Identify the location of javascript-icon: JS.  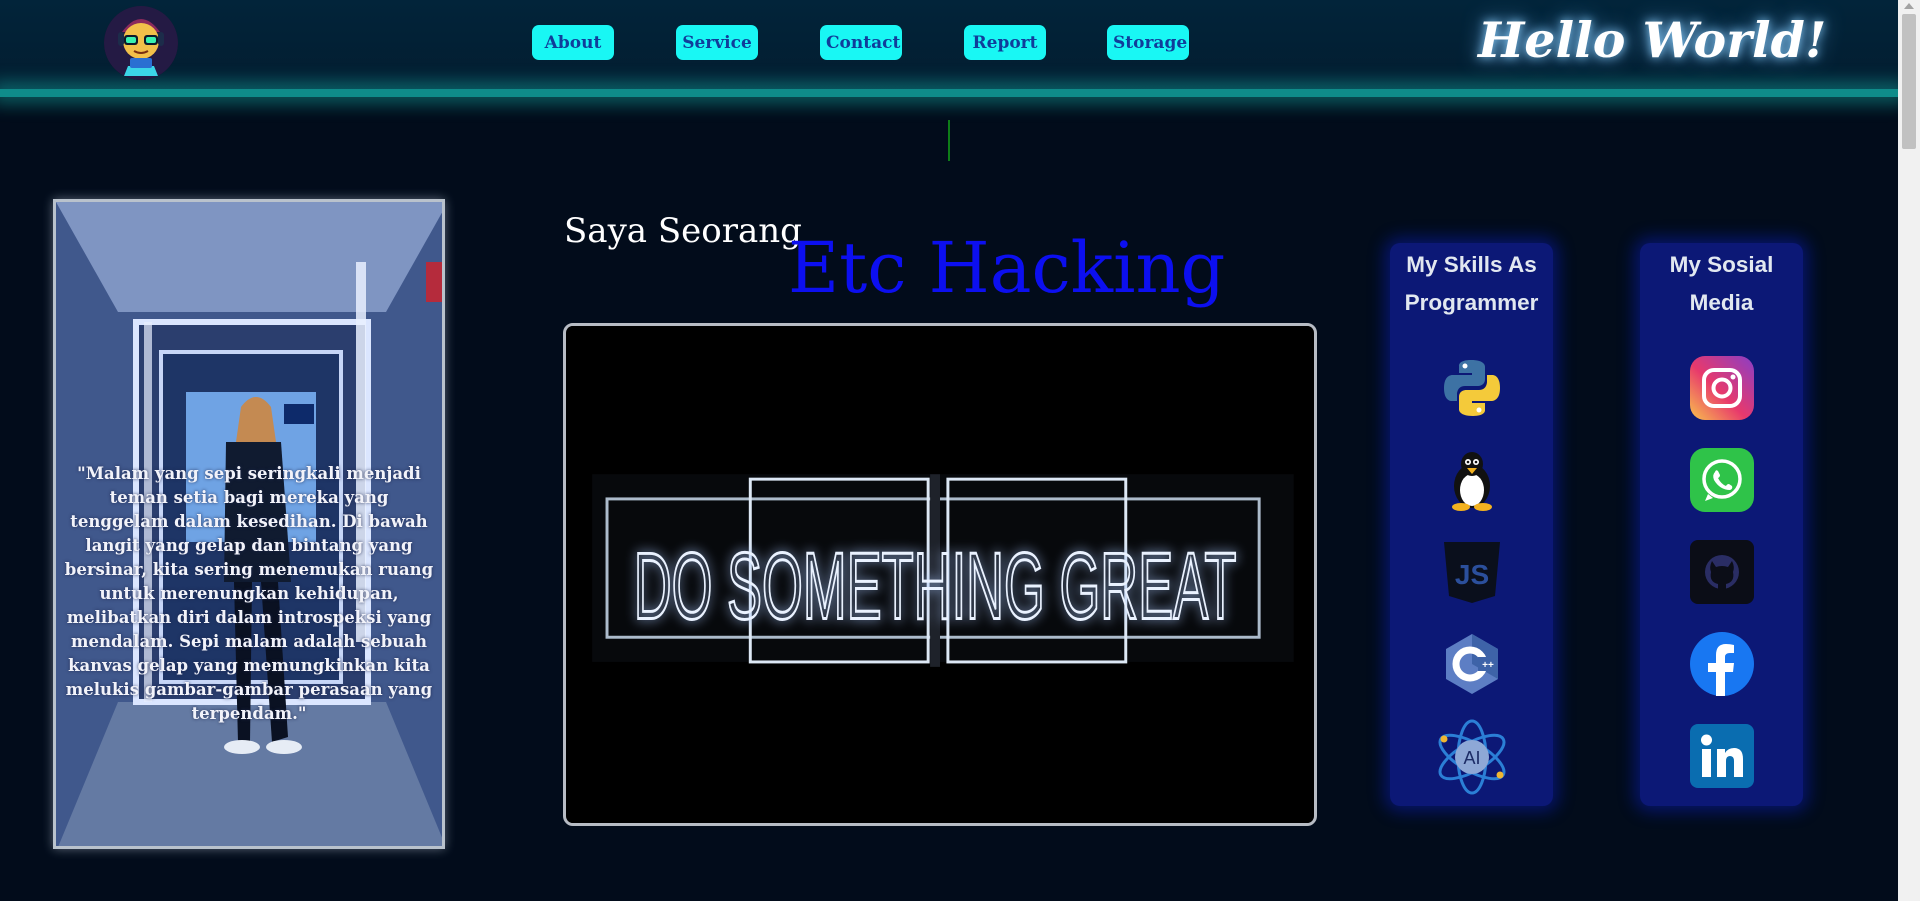
(1472, 572).